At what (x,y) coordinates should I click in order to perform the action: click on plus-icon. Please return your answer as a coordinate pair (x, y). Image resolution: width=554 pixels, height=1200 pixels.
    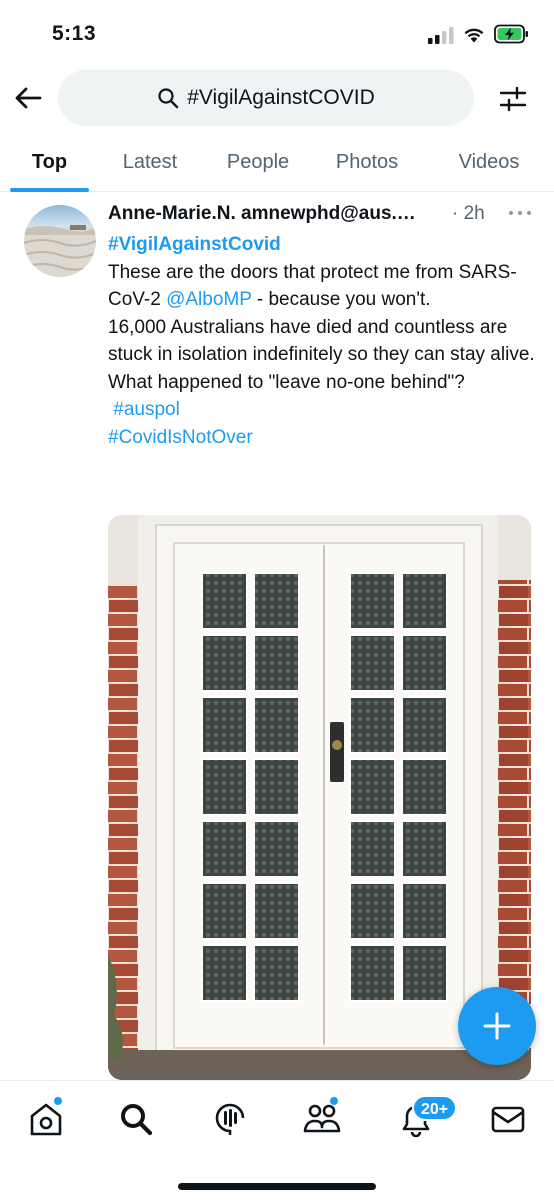
    Looking at the image, I should click on (497, 1026).